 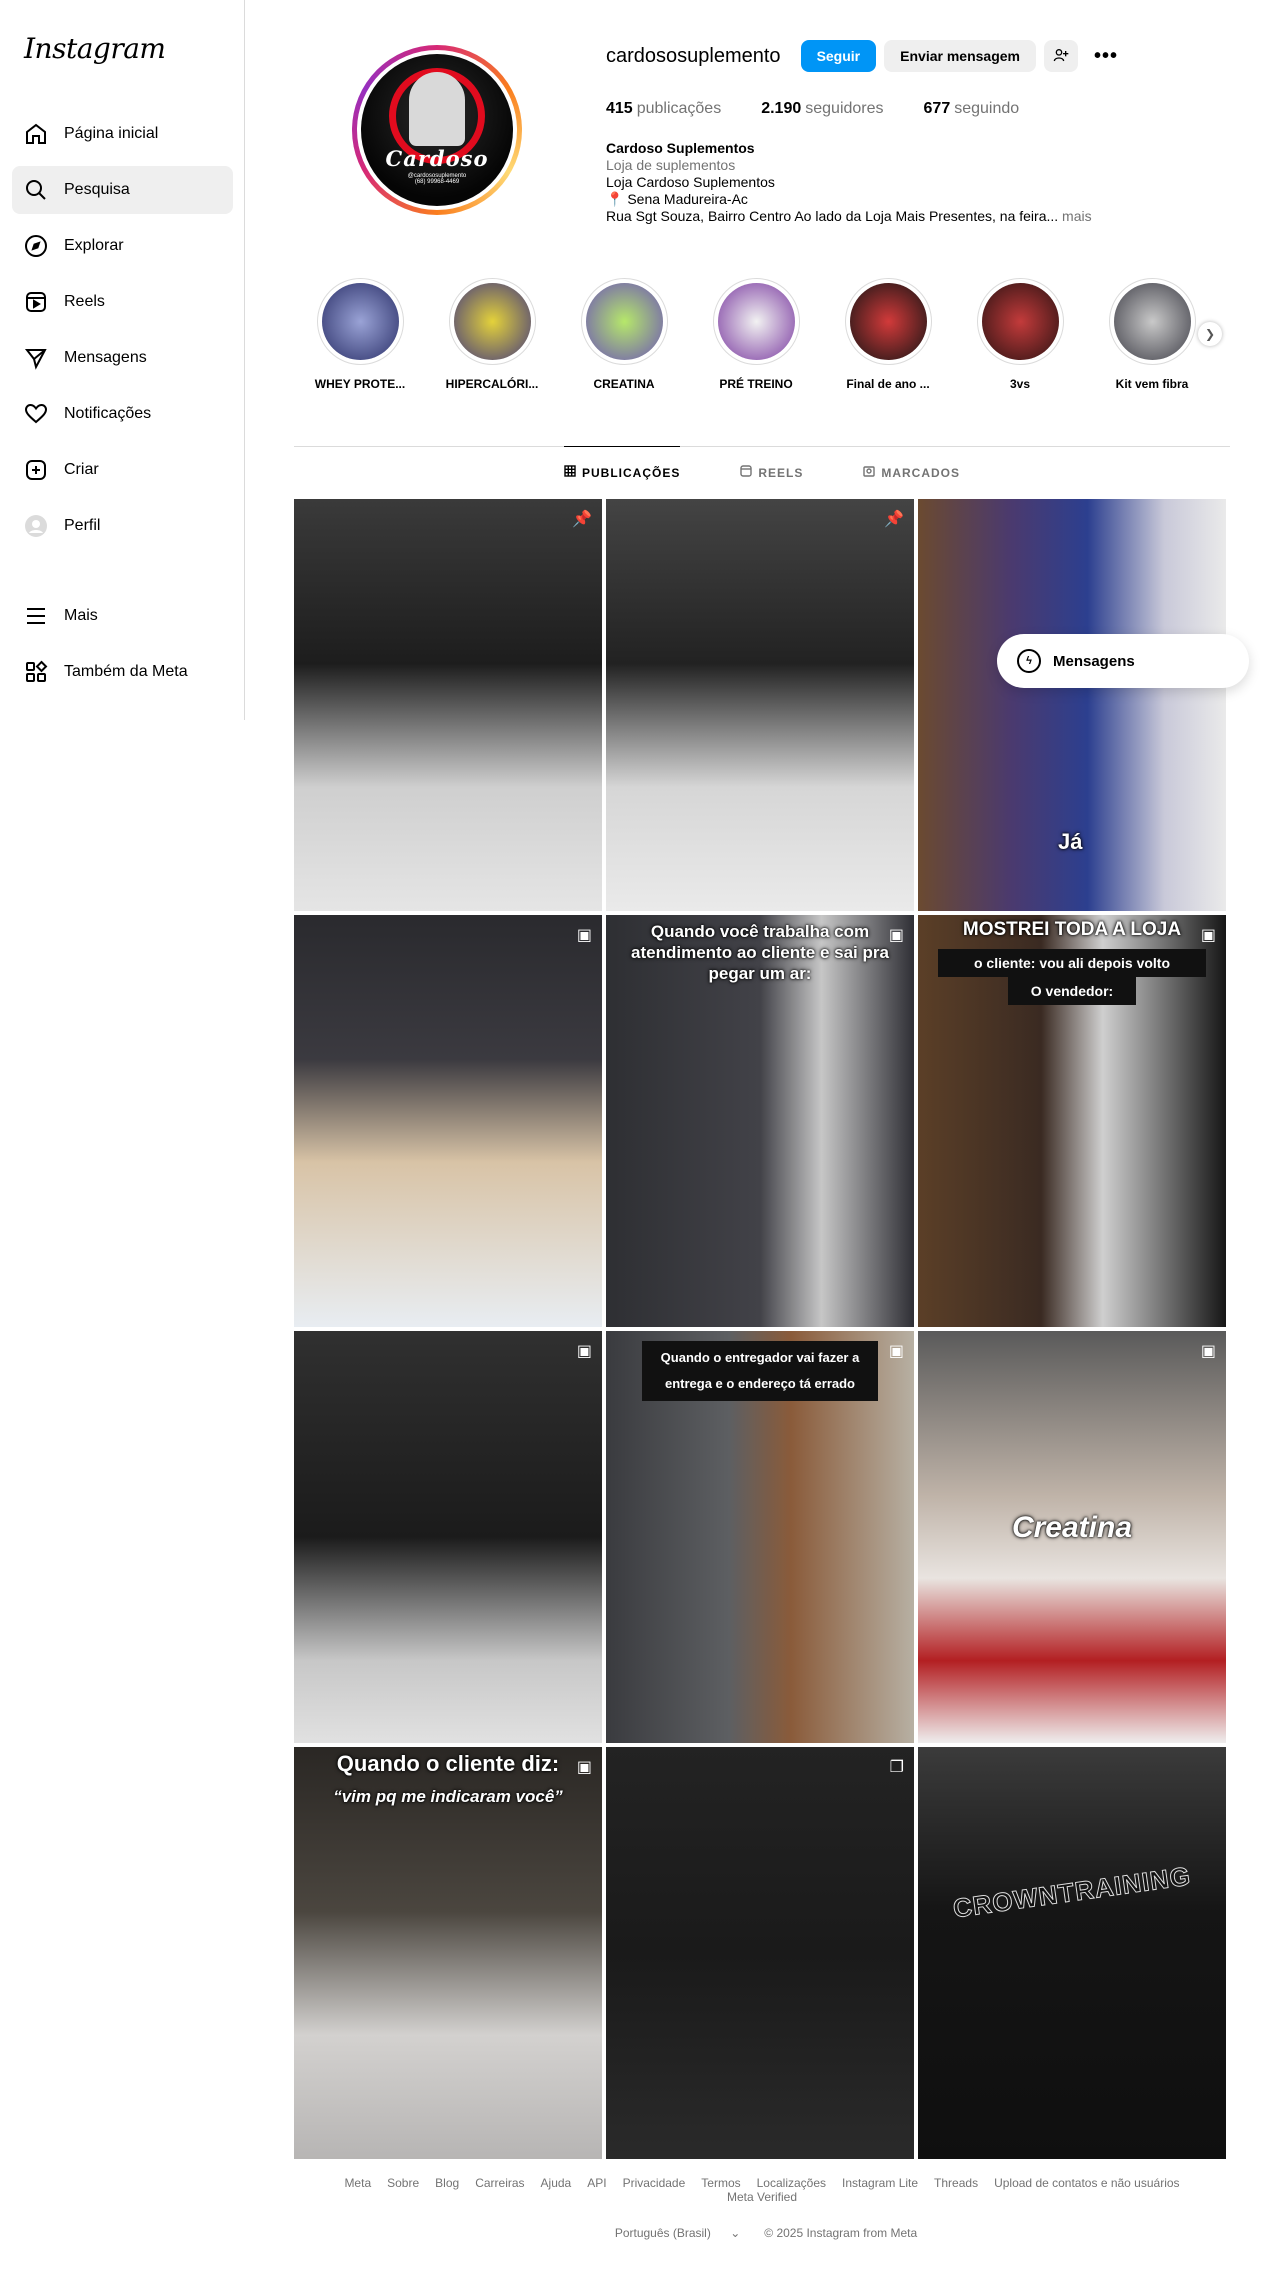 I want to click on sidebar-bottom: Mais Também da Meta, so click(x=122, y=648).